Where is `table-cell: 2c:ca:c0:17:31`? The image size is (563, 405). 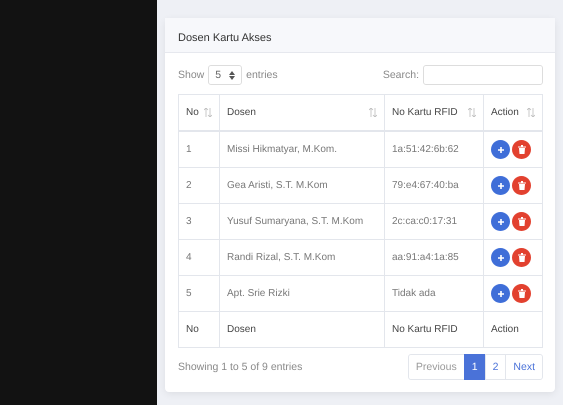 table-cell: 2c:ca:c0:17:31 is located at coordinates (434, 222).